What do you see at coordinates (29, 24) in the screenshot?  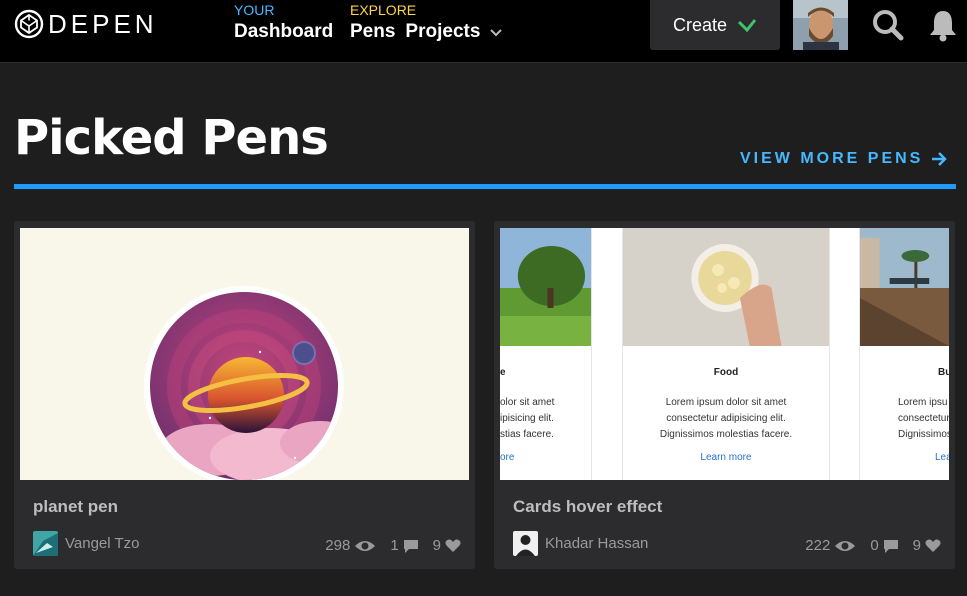 I see `codepen-cube-icon` at bounding box center [29, 24].